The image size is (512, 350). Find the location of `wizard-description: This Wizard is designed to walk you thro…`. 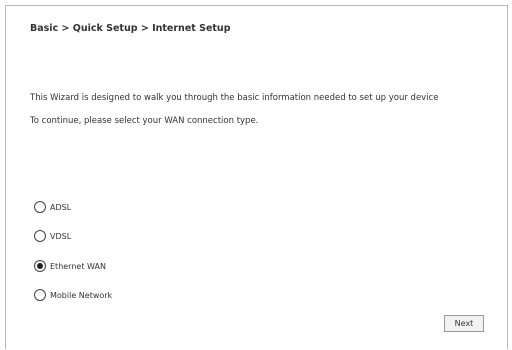

wizard-description: This Wizard is designed to walk you thro… is located at coordinates (234, 98).